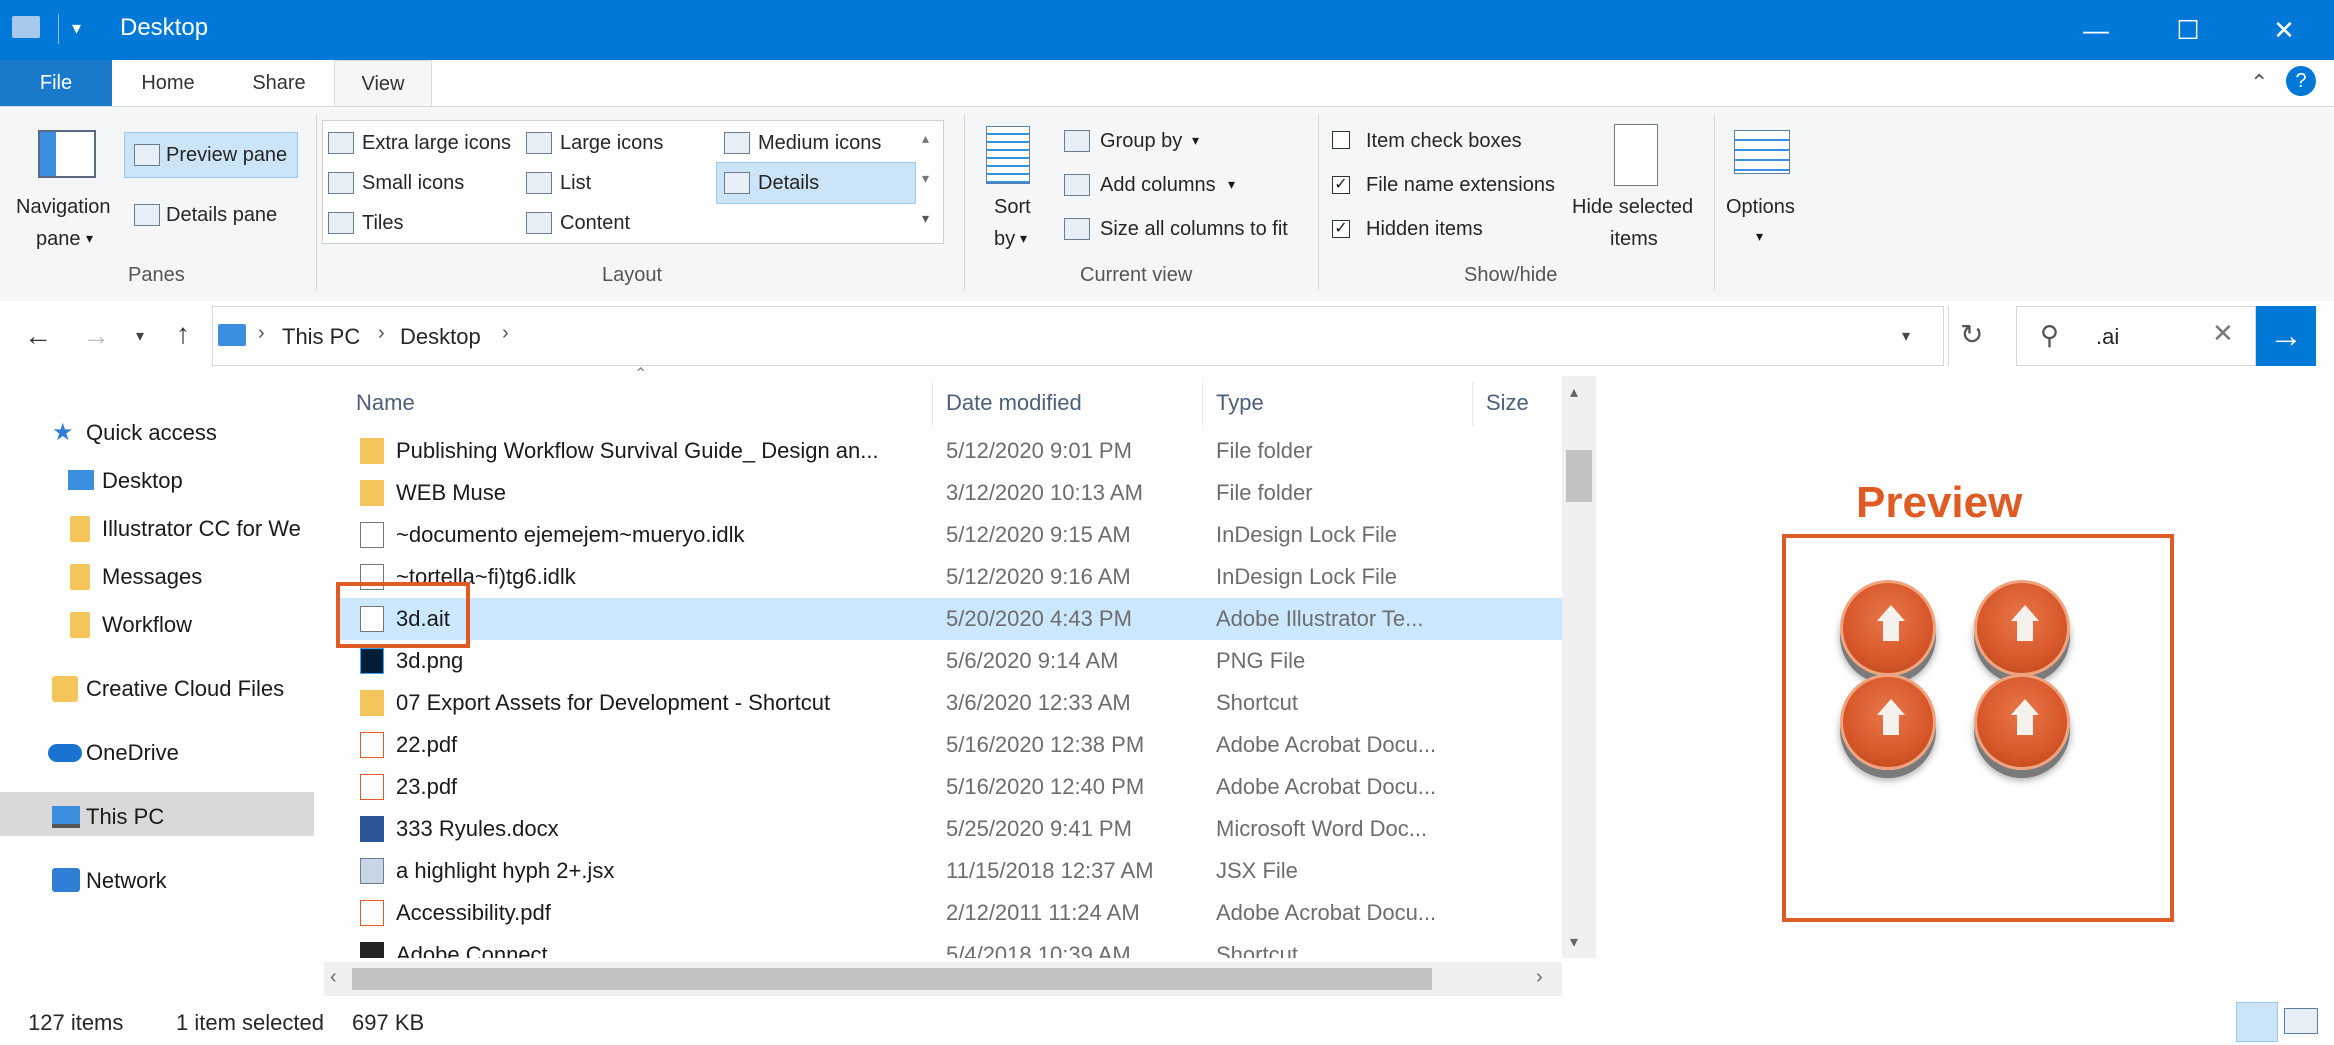  I want to click on preview-title: Preview, so click(1939, 502).